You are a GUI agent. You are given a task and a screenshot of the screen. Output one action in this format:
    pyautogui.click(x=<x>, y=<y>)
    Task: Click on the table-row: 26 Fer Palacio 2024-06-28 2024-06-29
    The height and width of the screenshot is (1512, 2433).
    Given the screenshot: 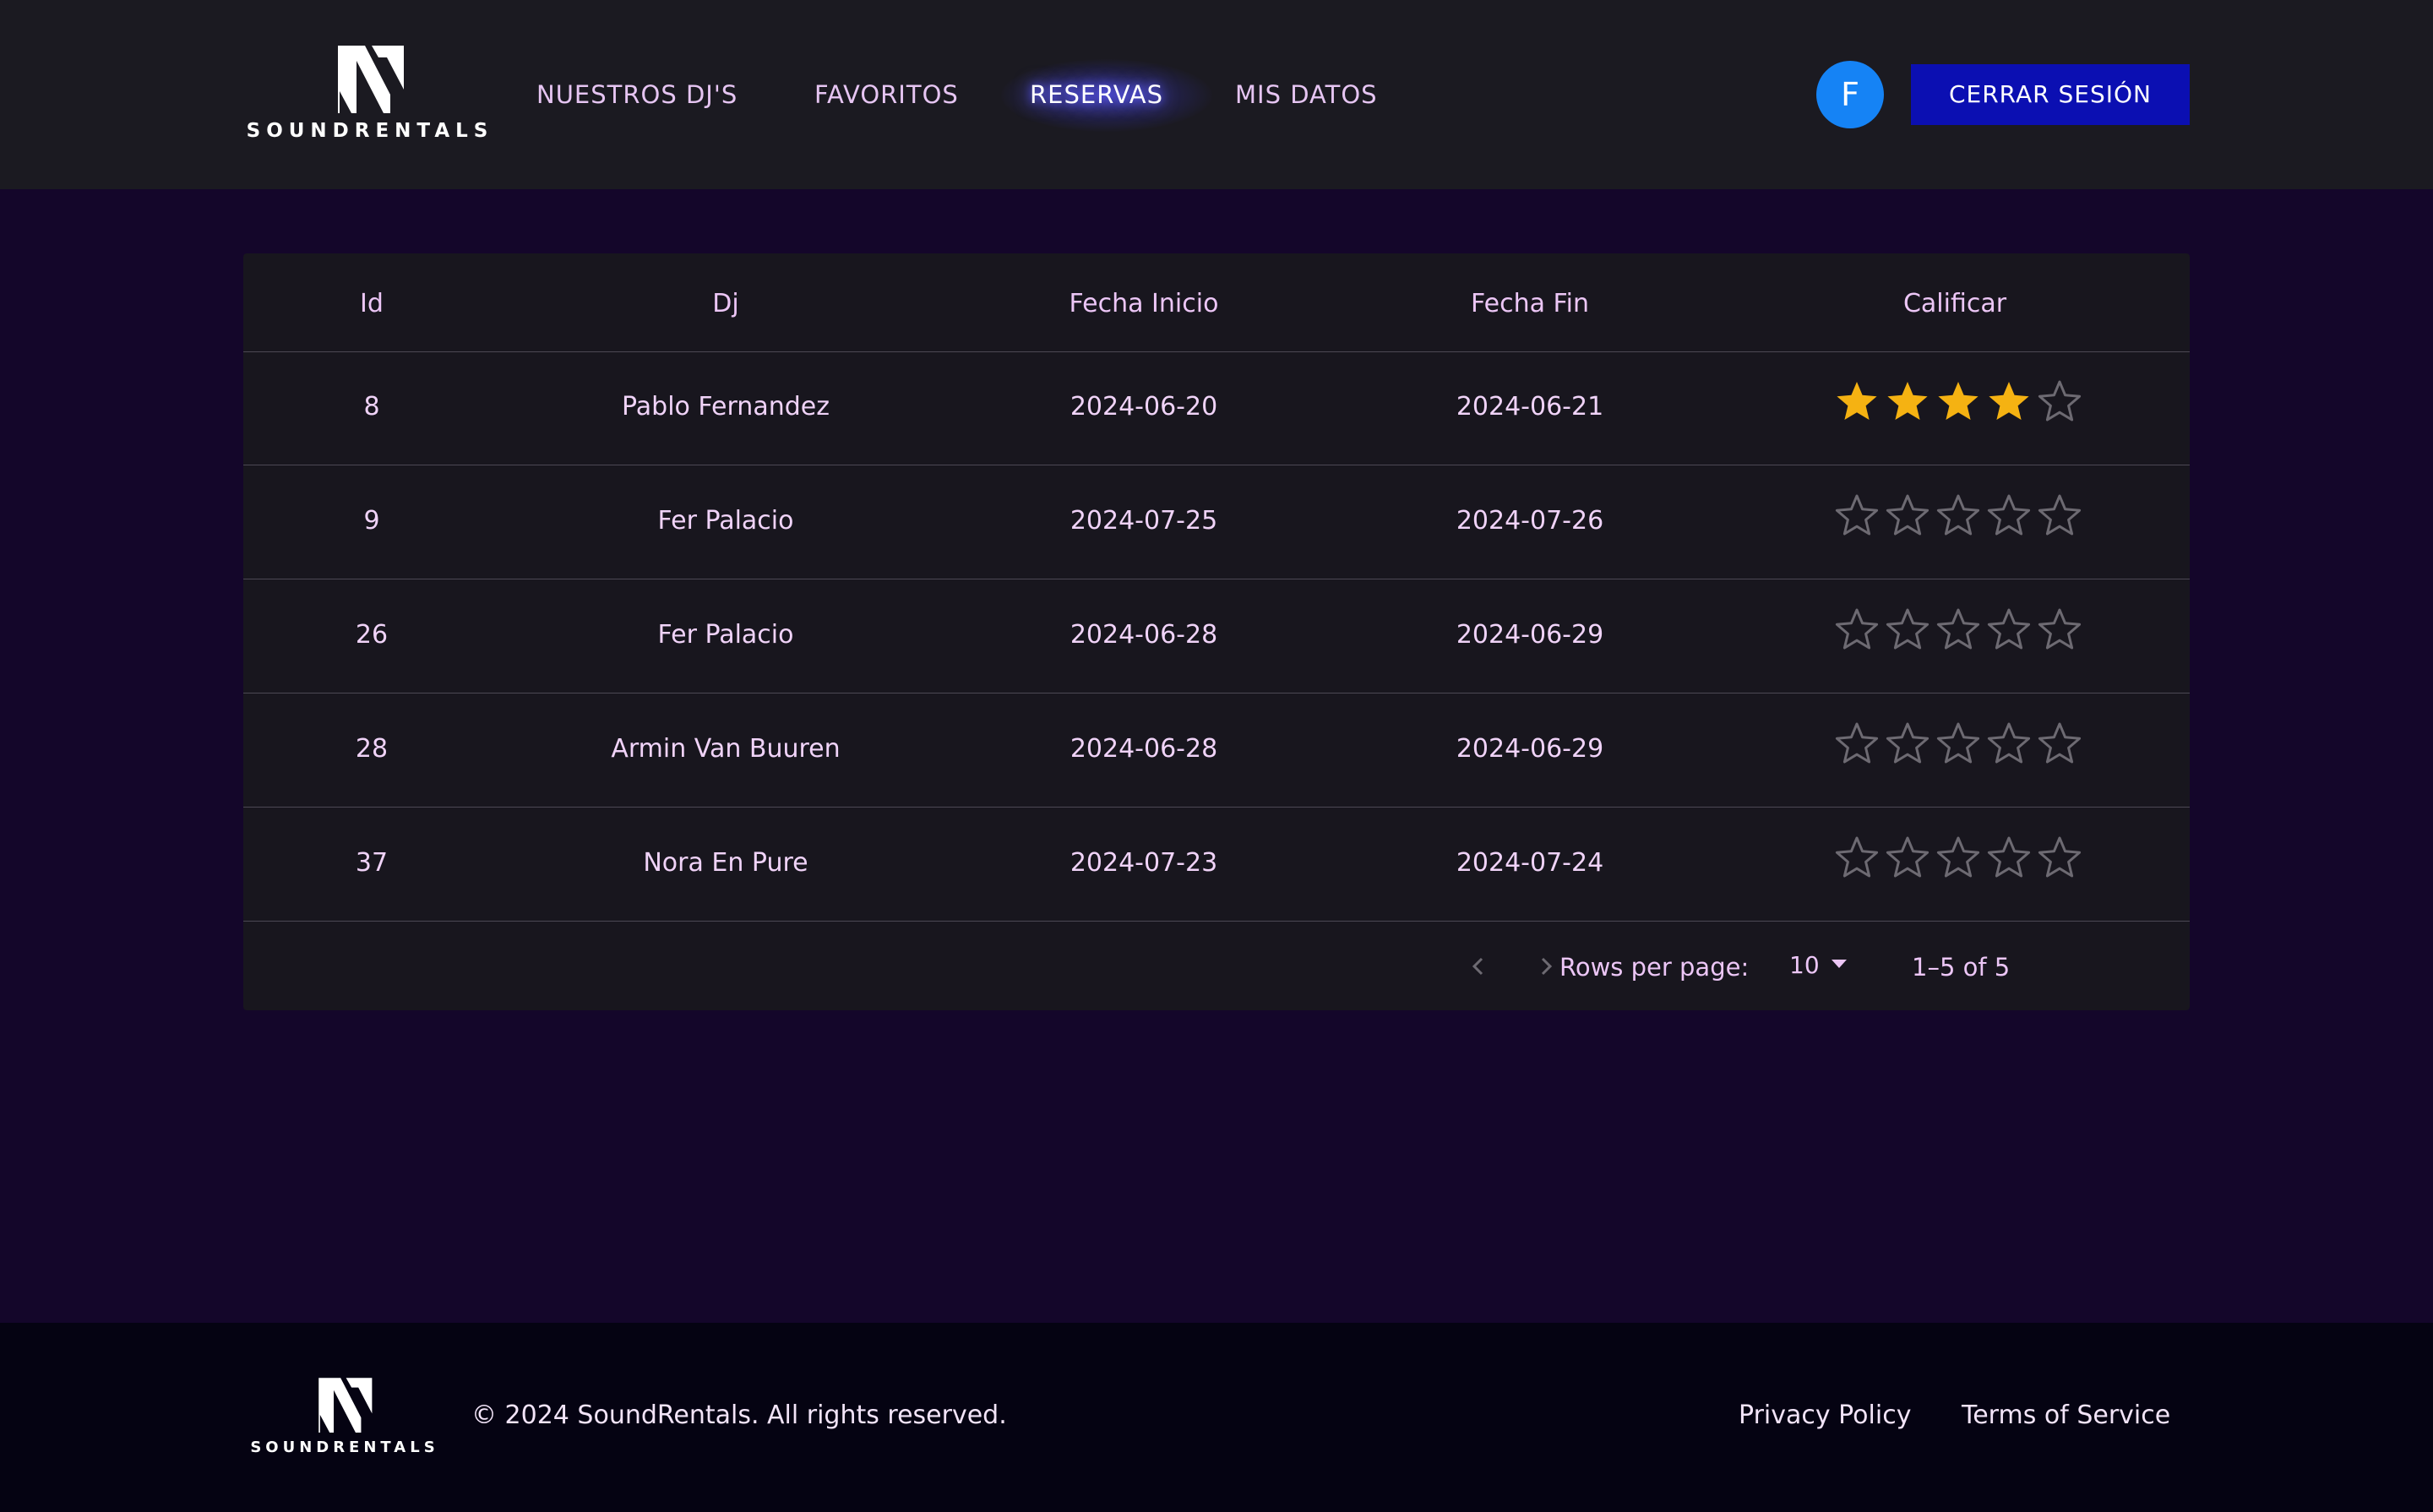 What is the action you would take?
    pyautogui.click(x=1216, y=636)
    